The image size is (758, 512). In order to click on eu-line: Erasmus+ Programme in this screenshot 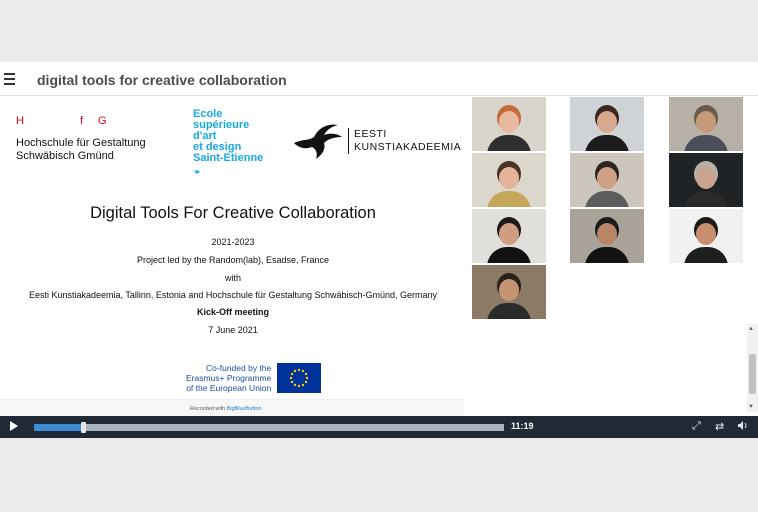, I will do `click(229, 378)`.